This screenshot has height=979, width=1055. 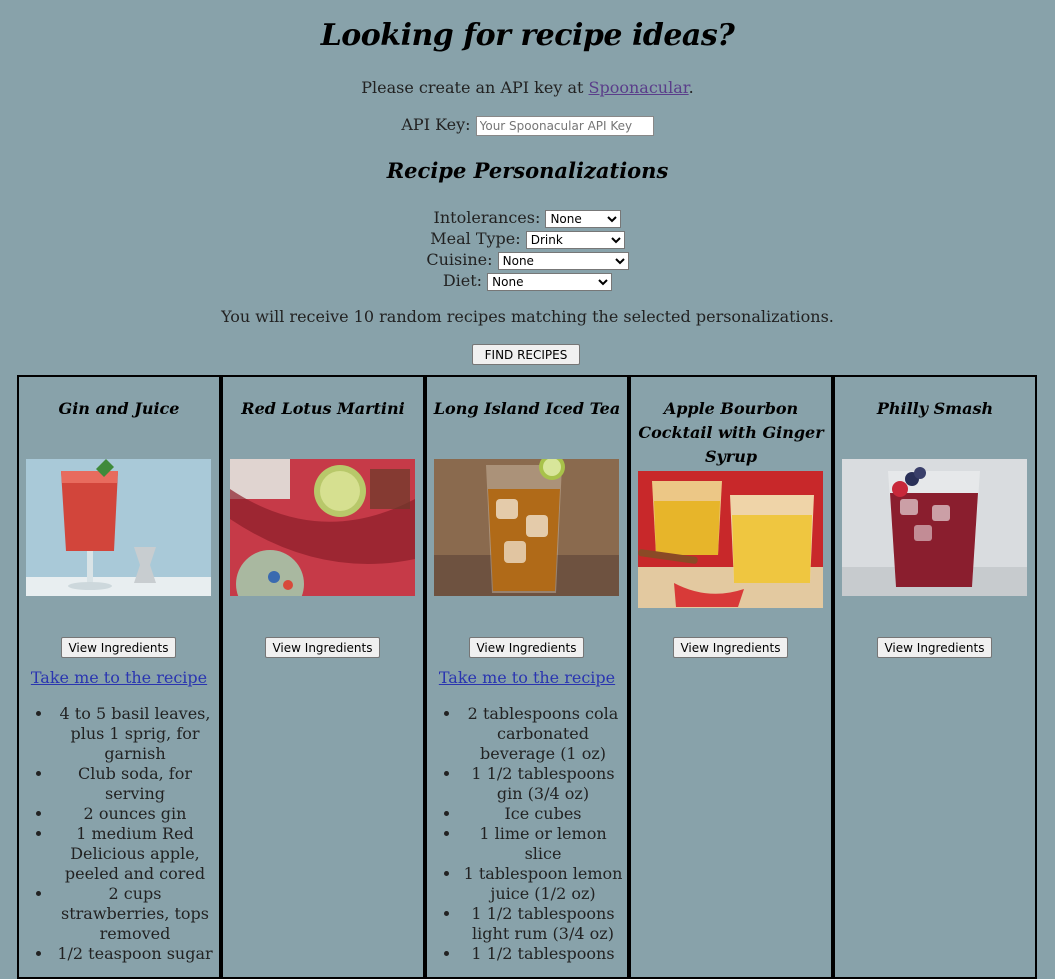 I want to click on ingredient-item: 1/2 teaspoon sugar, so click(x=135, y=954).